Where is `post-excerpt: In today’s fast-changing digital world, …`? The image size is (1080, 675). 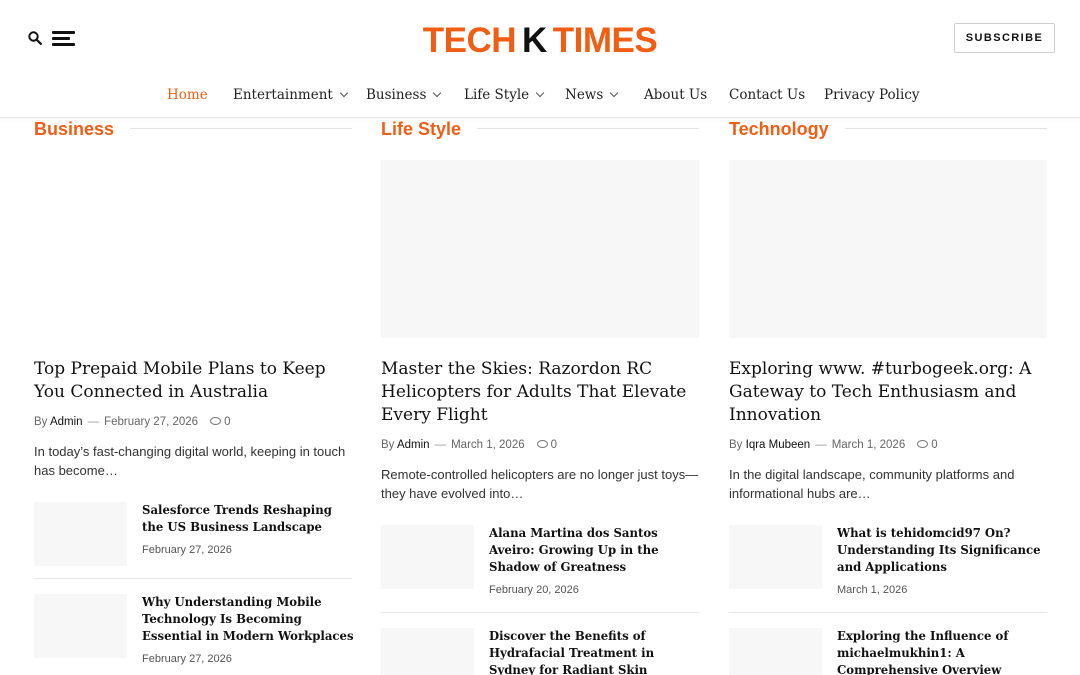 post-excerpt: In today’s fast-changing digital world, … is located at coordinates (190, 461).